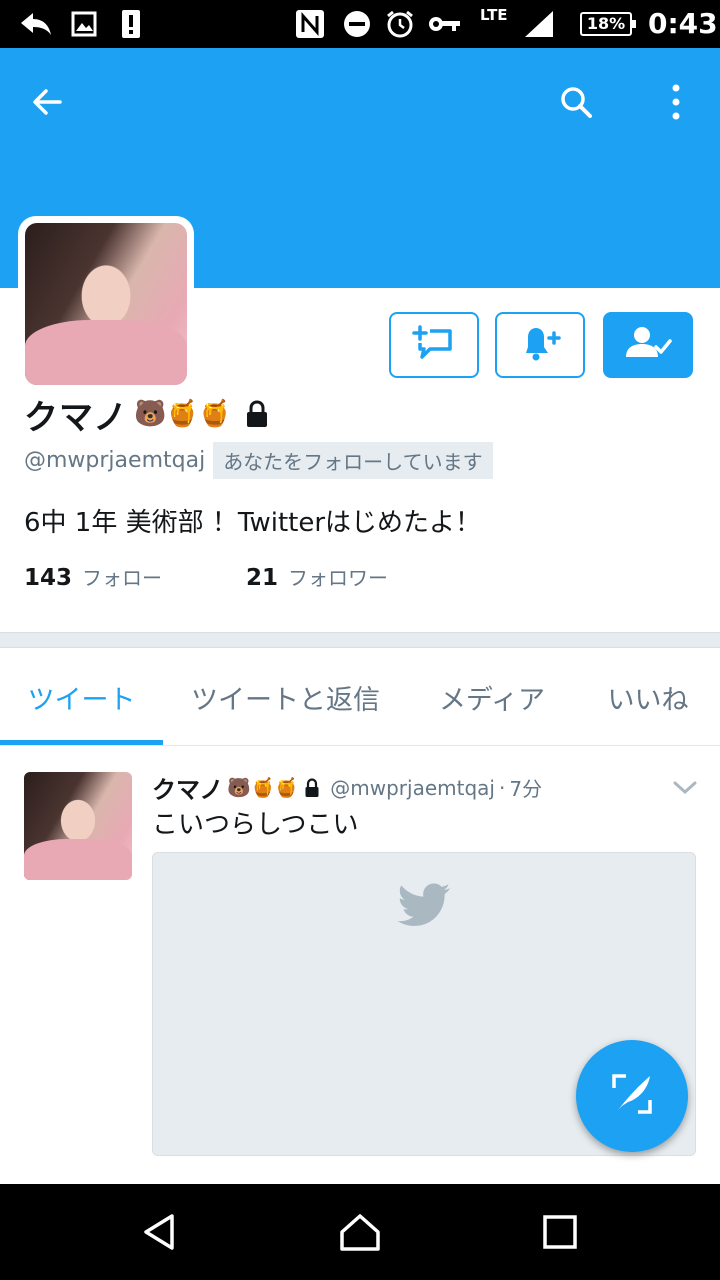  I want to click on tweet-header: クマノ 🐻🍯🍯 @mwprjaemtqaj · 7分, so click(347, 787).